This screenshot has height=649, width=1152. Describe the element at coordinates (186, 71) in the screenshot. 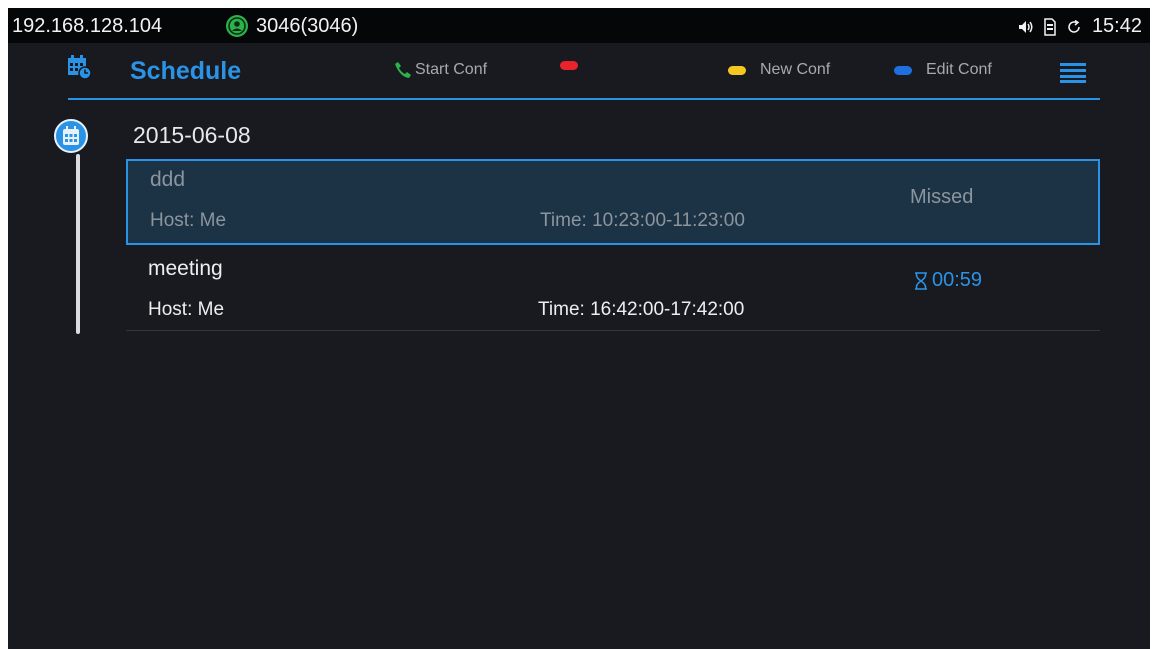

I see `page-title: Schedule` at that location.